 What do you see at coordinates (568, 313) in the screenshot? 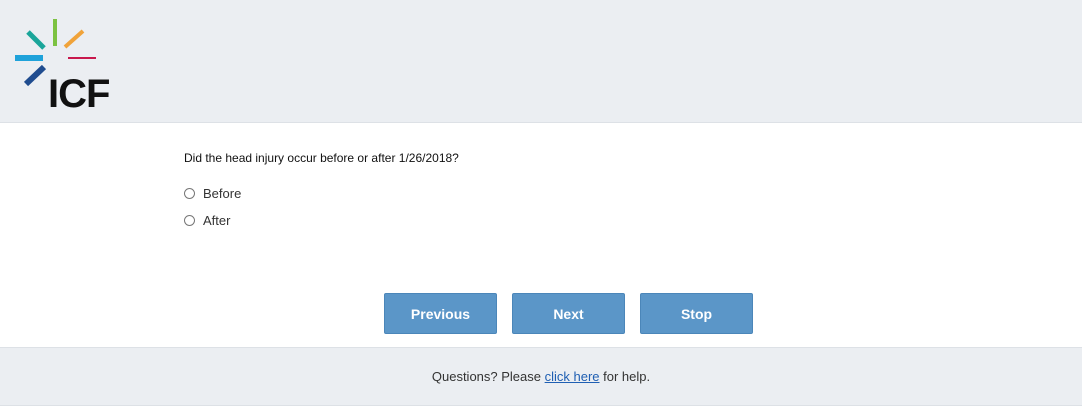
I see `next-button: Next` at bounding box center [568, 313].